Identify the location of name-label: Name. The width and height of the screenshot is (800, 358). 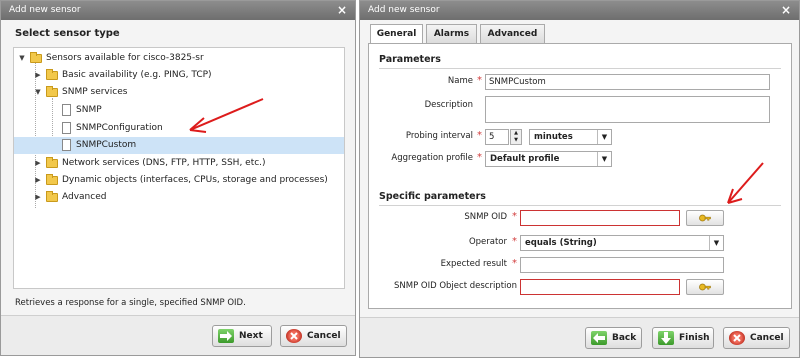
(460, 81).